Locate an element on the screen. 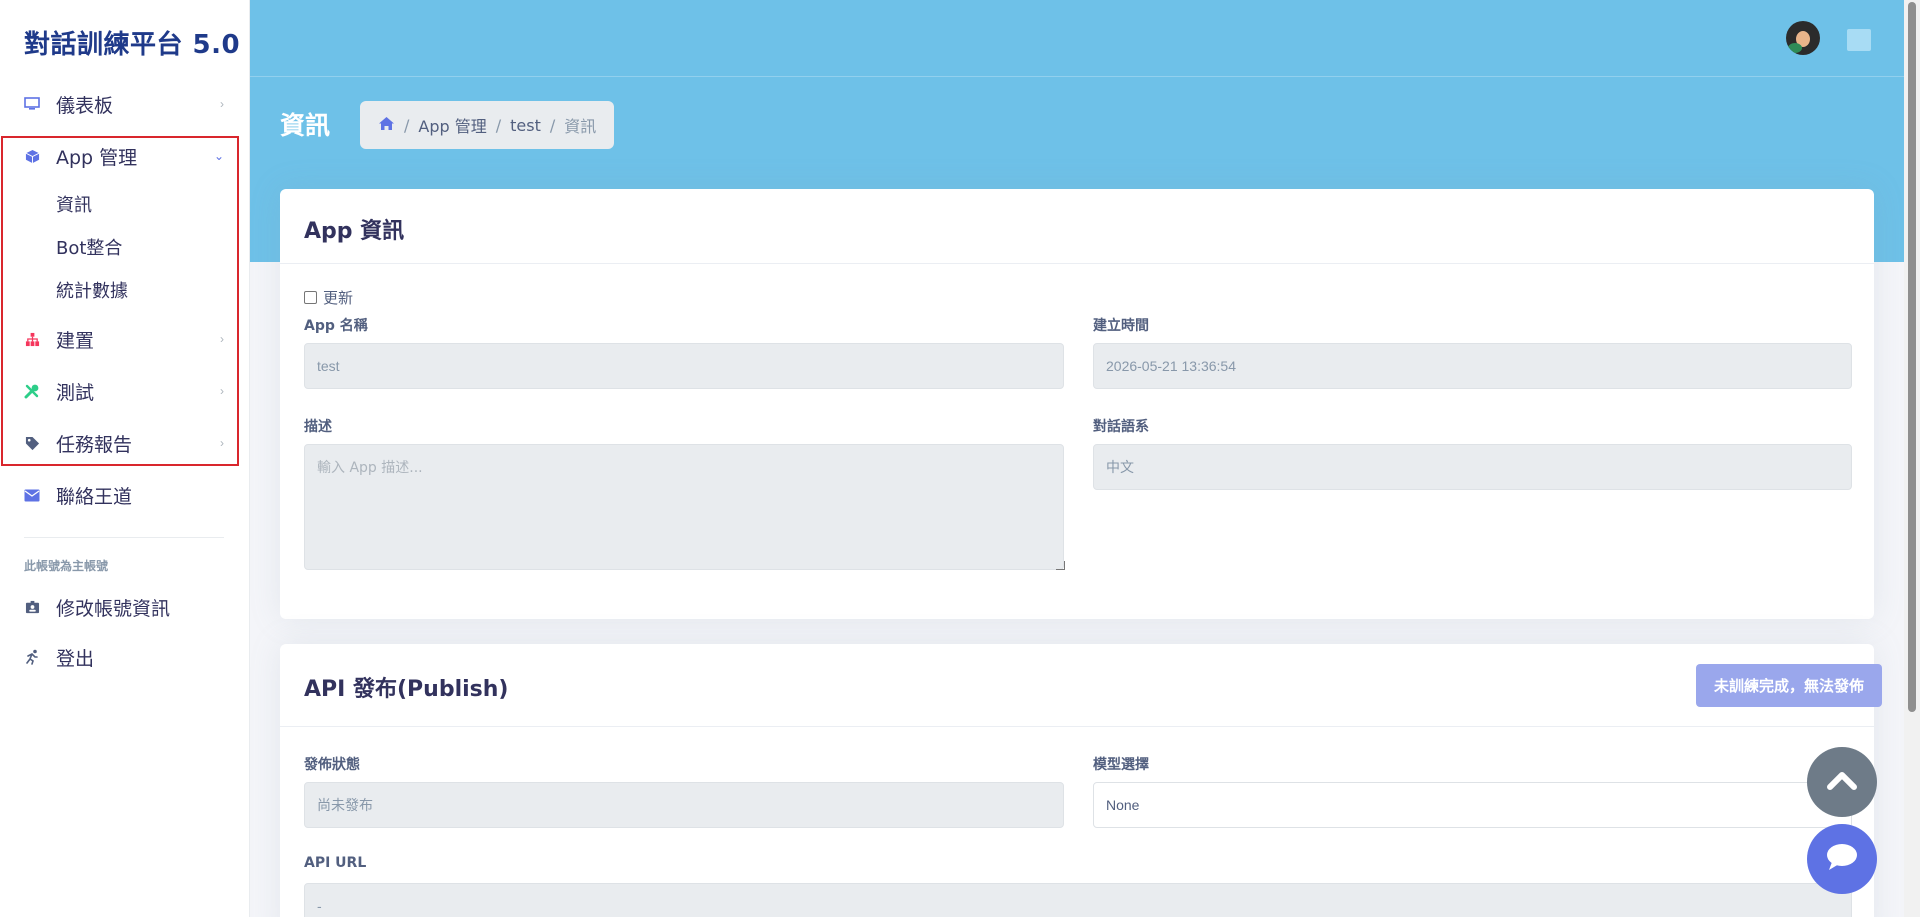 The width and height of the screenshot is (1920, 917). card-header: App 資訊 is located at coordinates (1077, 226).